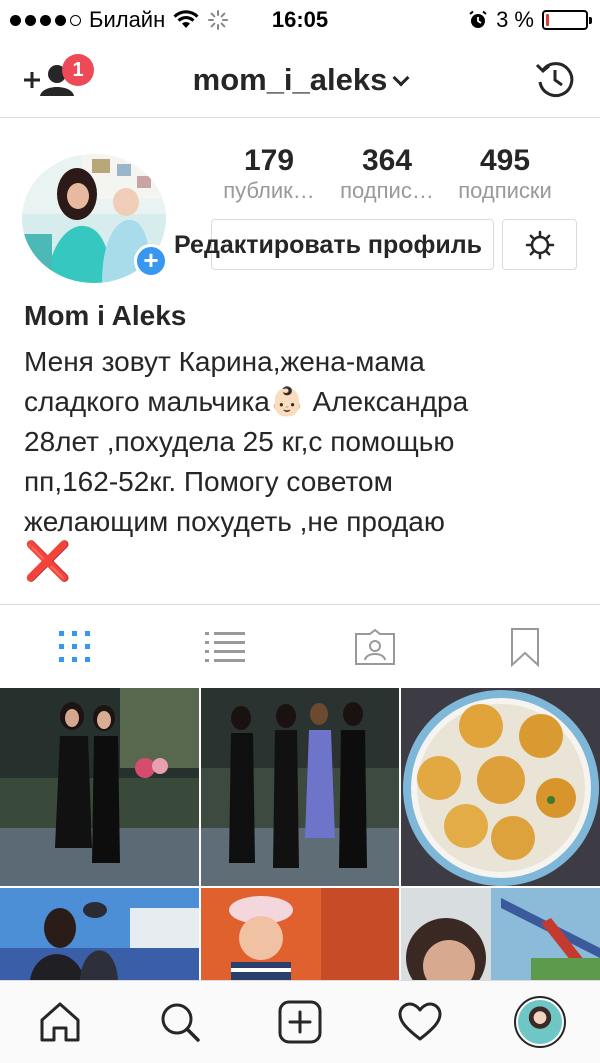 The height and width of the screenshot is (1063, 600). I want to click on battery-icon, so click(567, 20).